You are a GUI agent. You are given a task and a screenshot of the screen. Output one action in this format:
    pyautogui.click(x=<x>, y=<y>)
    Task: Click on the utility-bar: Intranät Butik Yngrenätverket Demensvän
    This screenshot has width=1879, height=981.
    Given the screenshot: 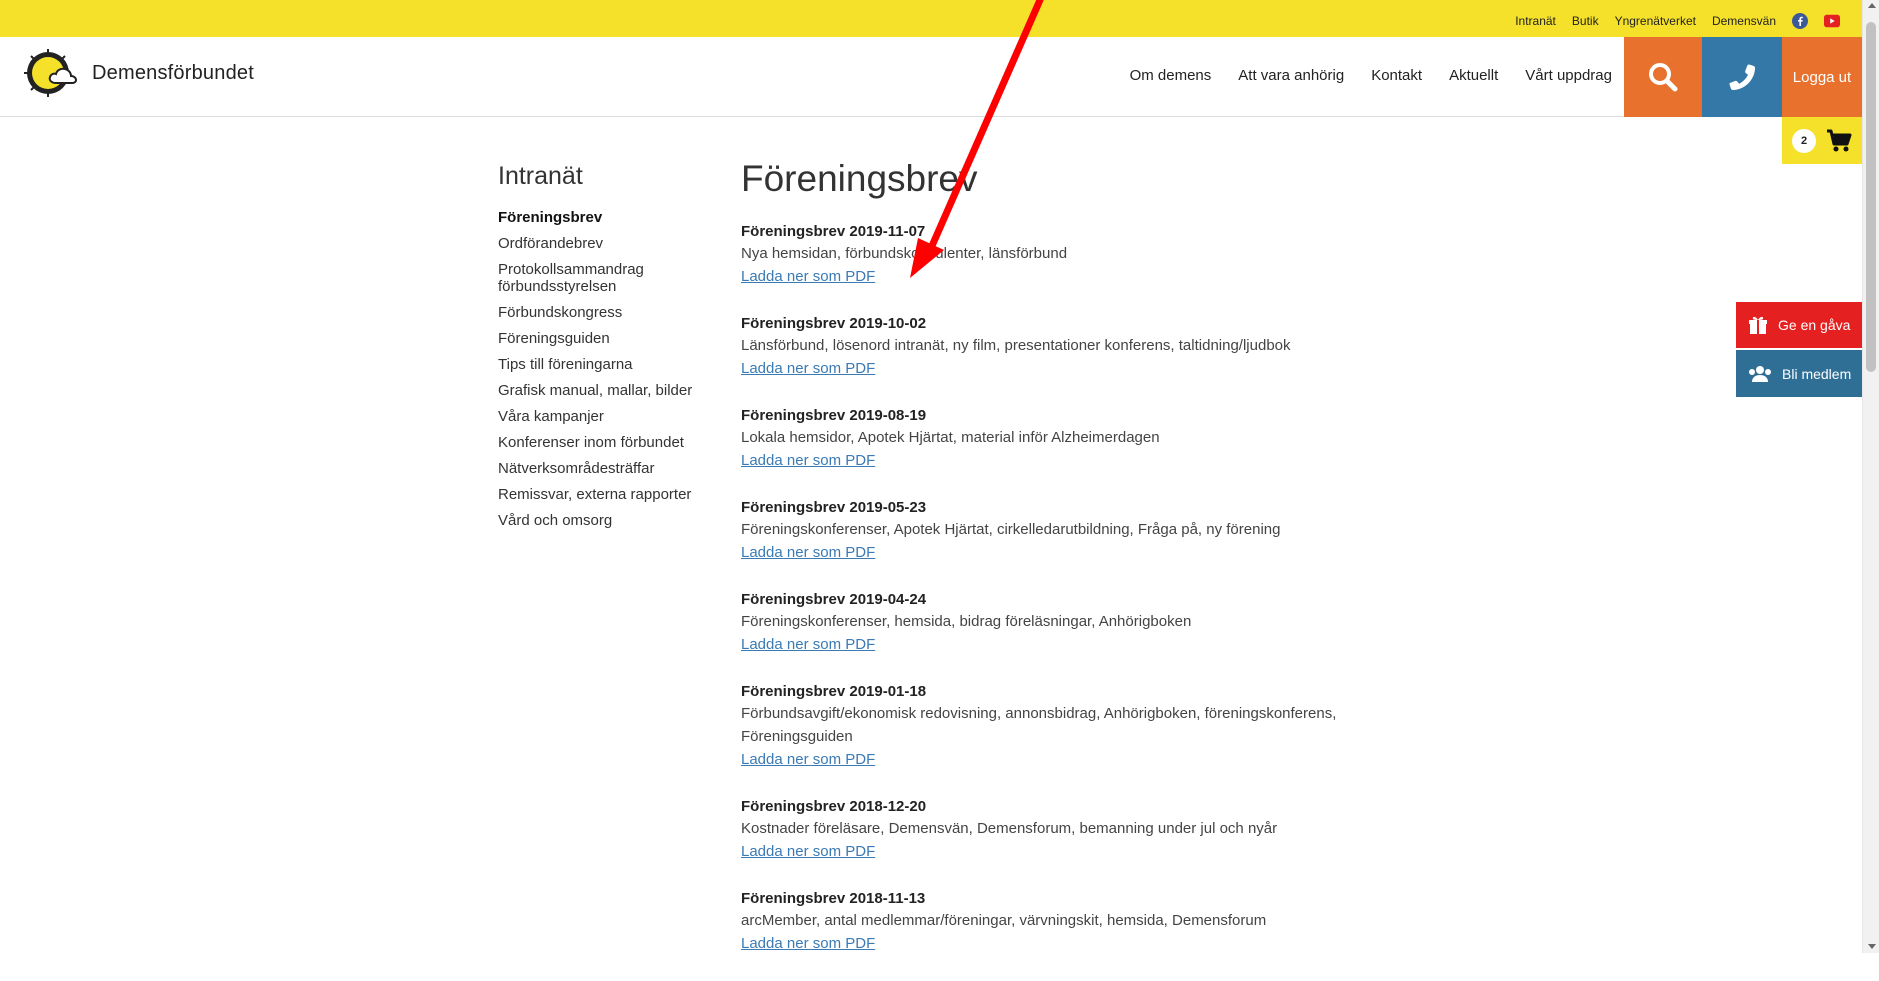 What is the action you would take?
    pyautogui.click(x=931, y=18)
    